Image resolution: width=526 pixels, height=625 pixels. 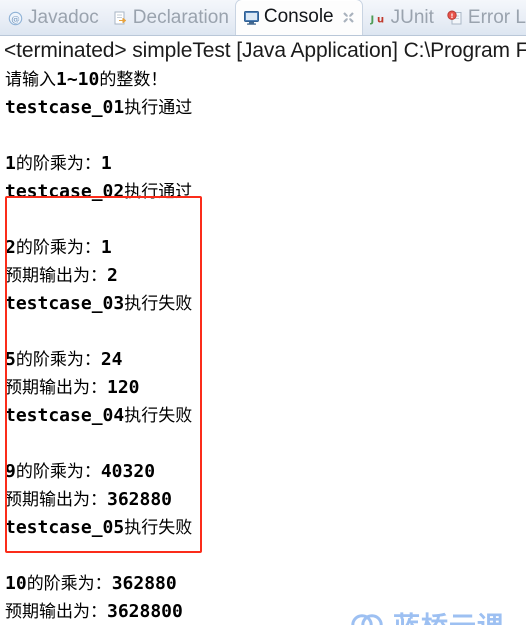 I want to click on lanqiao-logo-icon, so click(x=367, y=616).